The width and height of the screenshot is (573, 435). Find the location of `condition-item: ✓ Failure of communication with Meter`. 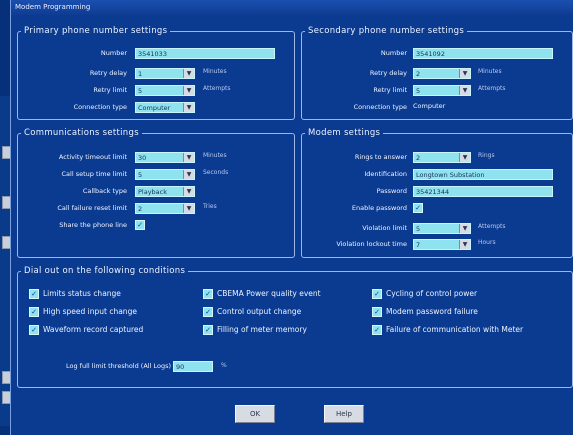

condition-item: ✓ Failure of communication with Meter is located at coordinates (447, 330).